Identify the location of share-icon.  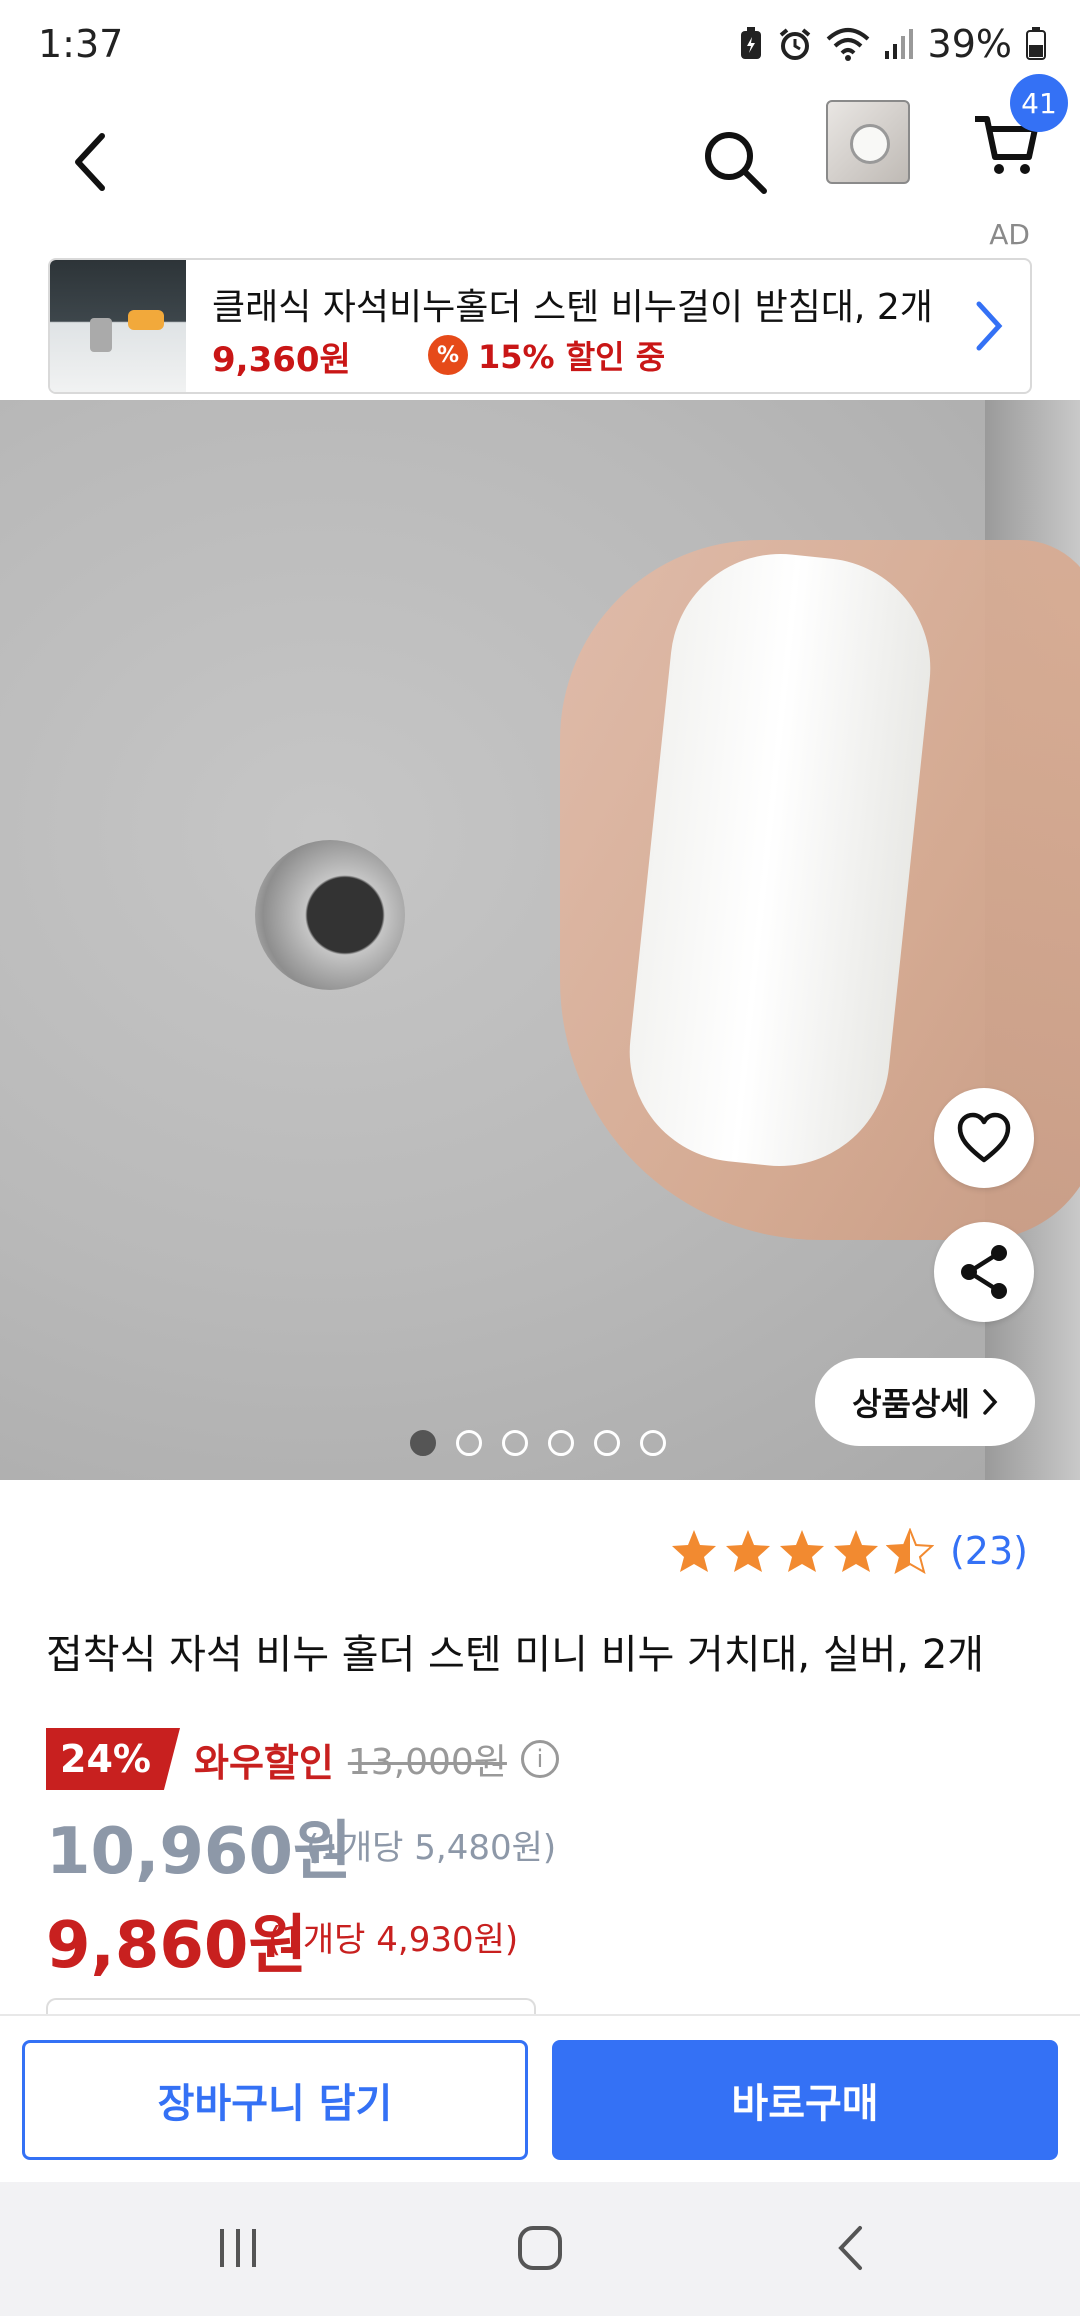
(984, 1272).